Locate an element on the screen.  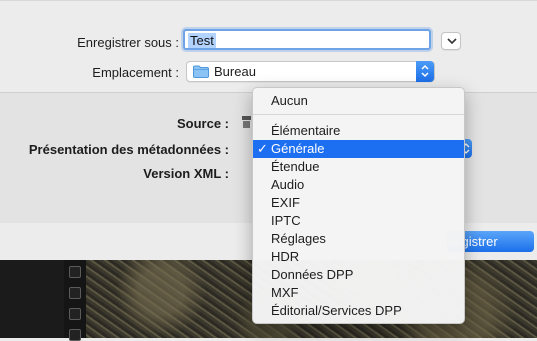
menu-item-etendue: Étendue is located at coordinates (358, 167).